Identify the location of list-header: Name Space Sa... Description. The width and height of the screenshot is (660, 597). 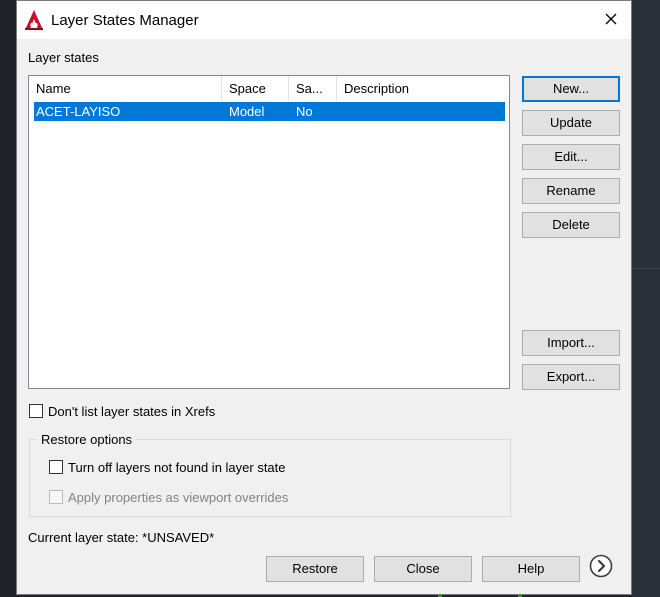
(269, 88).